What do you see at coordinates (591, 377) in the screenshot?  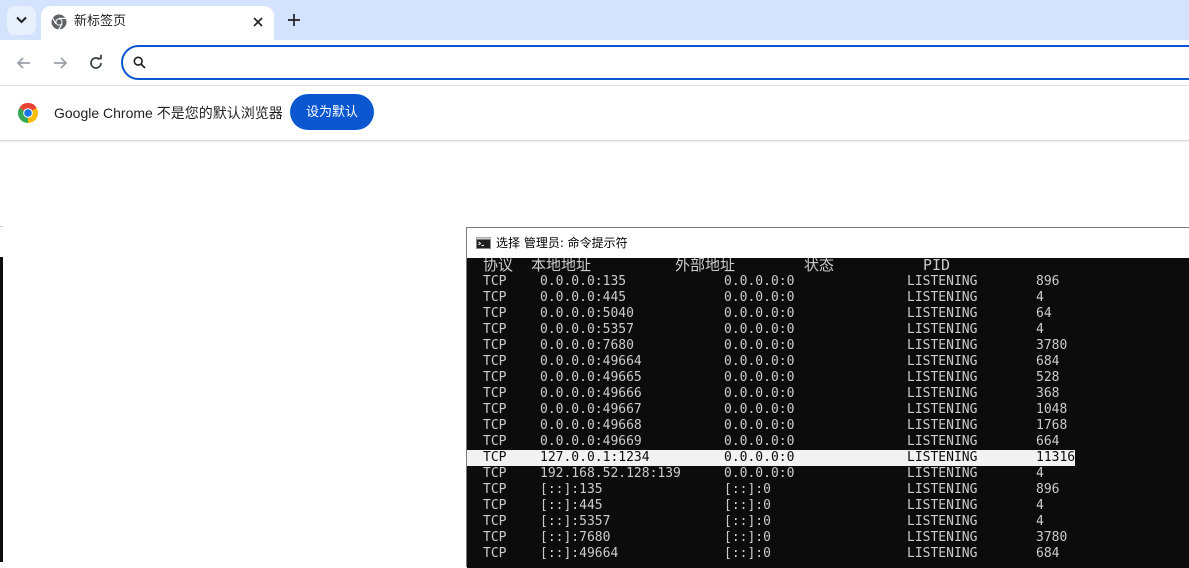 I see `cell-local-address: 0.0.0.0:49665` at bounding box center [591, 377].